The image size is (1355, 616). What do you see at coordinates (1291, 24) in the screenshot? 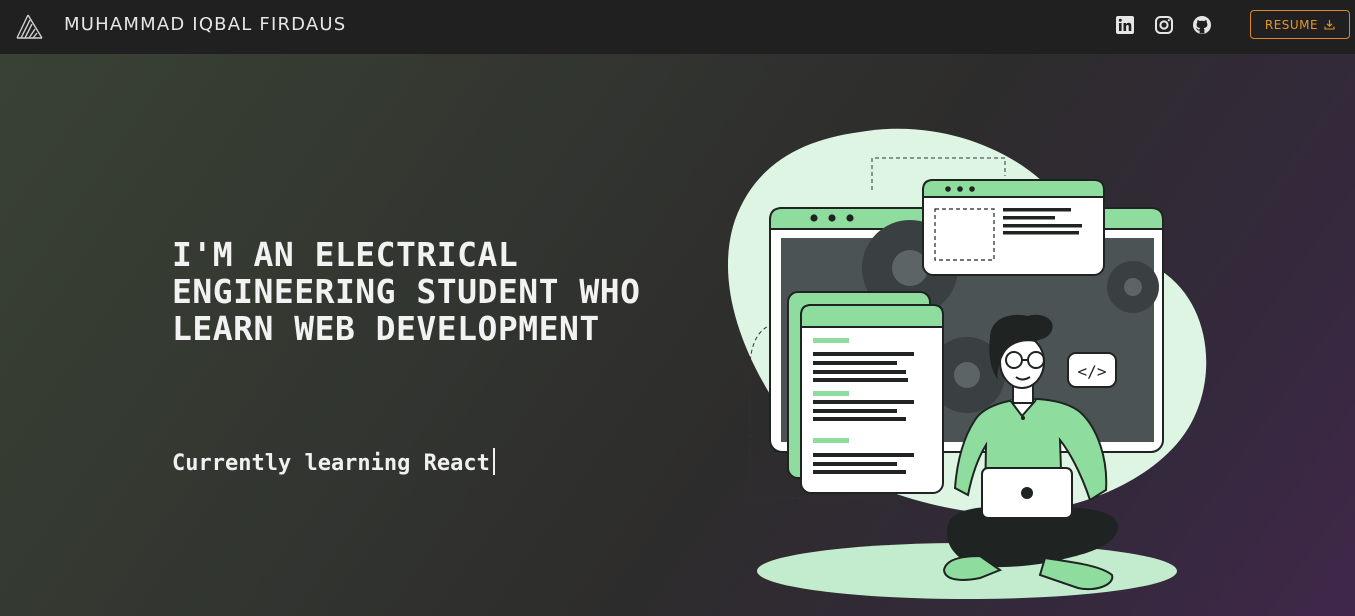
I see `resume-label: RESUME` at bounding box center [1291, 24].